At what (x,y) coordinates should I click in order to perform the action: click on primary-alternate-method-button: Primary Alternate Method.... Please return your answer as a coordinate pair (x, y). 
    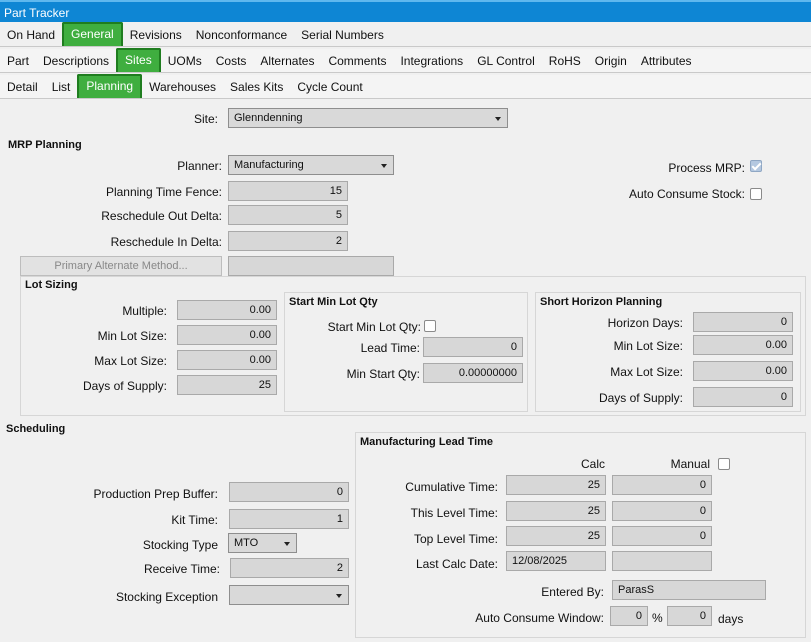
    Looking at the image, I should click on (121, 266).